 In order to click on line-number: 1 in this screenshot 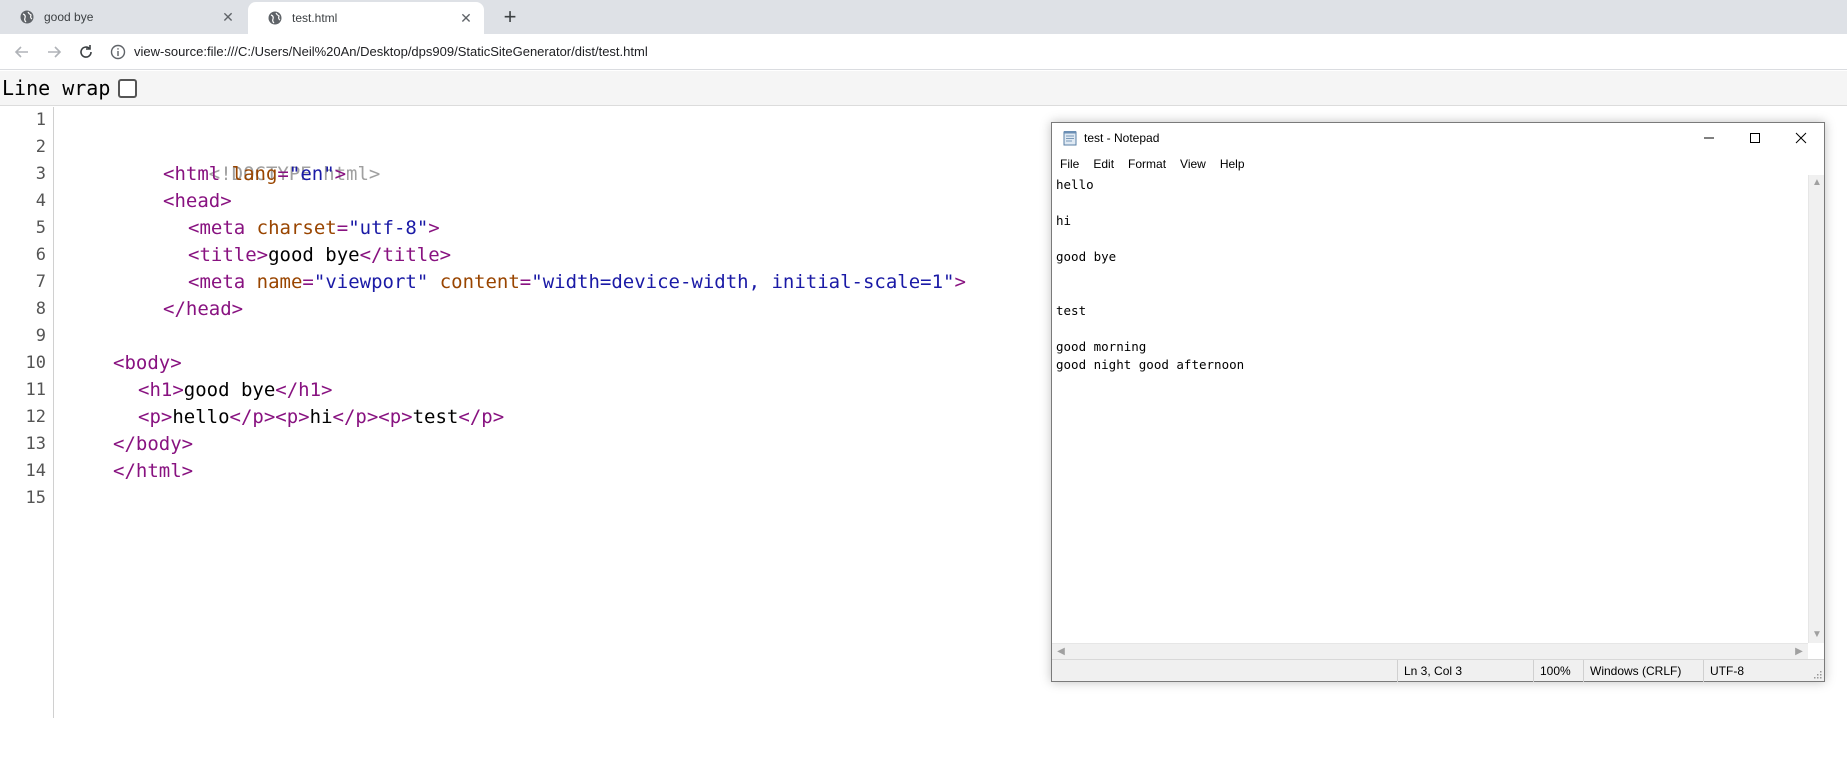, I will do `click(40, 120)`.